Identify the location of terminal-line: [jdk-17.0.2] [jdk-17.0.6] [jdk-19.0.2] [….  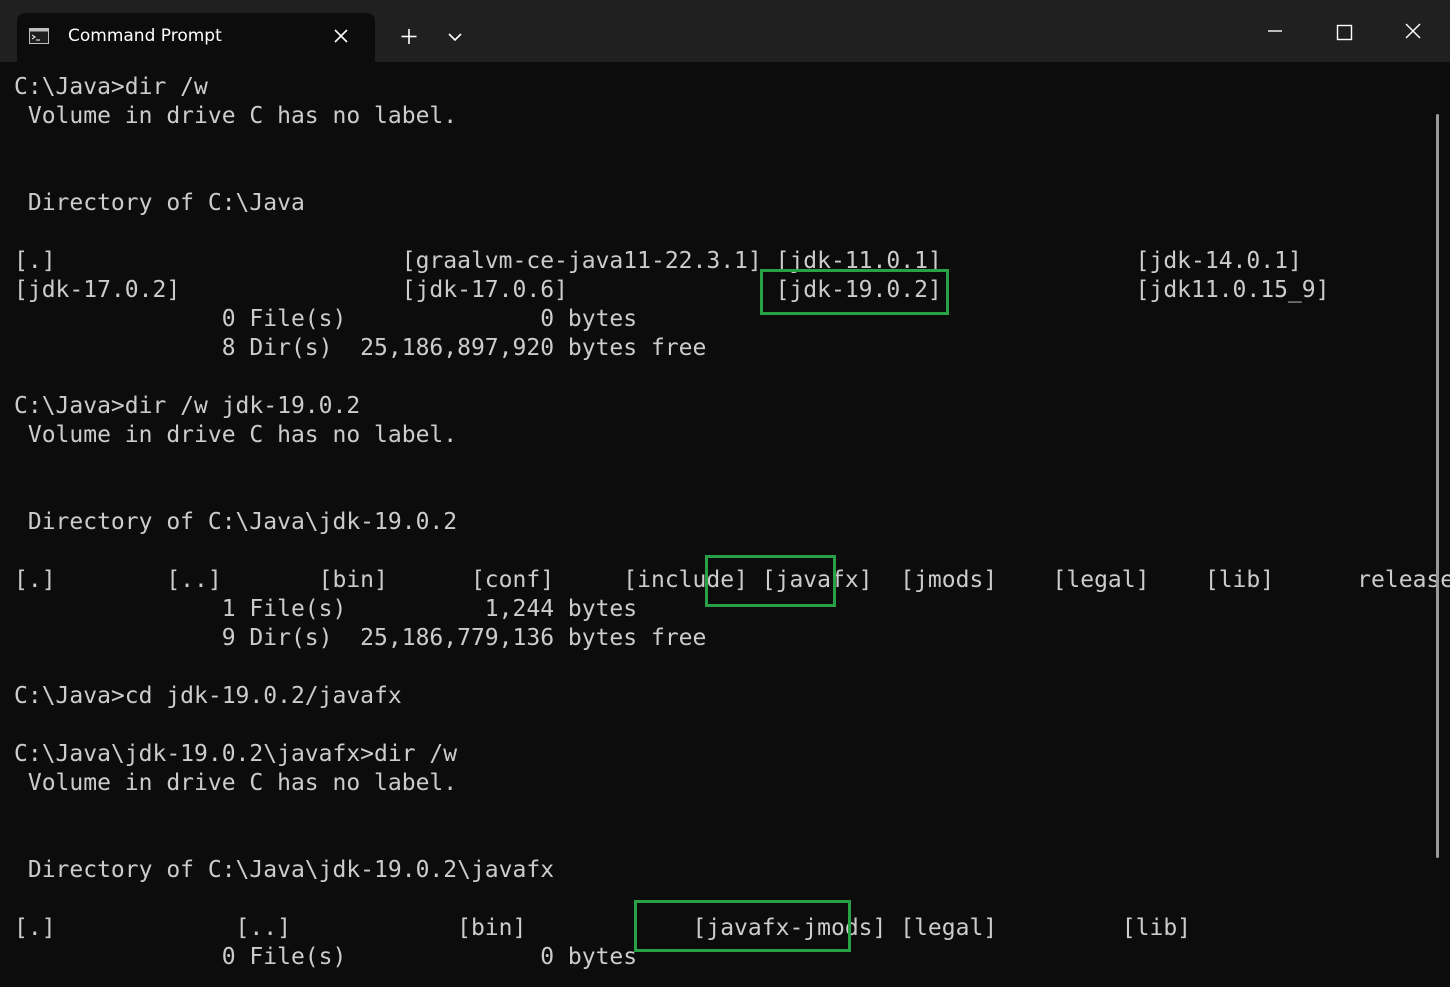
(672, 290).